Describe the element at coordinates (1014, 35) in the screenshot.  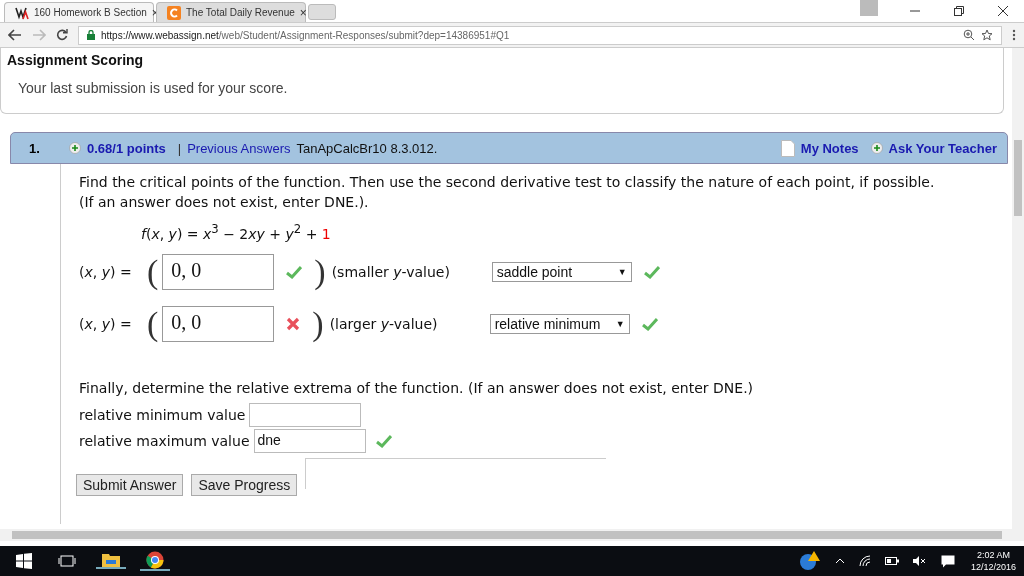
I see `menu-icon` at that location.